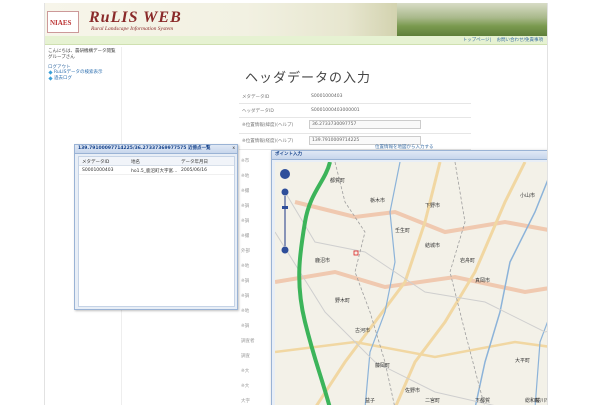  I want to click on row-date: 2005/06/16, so click(194, 170).